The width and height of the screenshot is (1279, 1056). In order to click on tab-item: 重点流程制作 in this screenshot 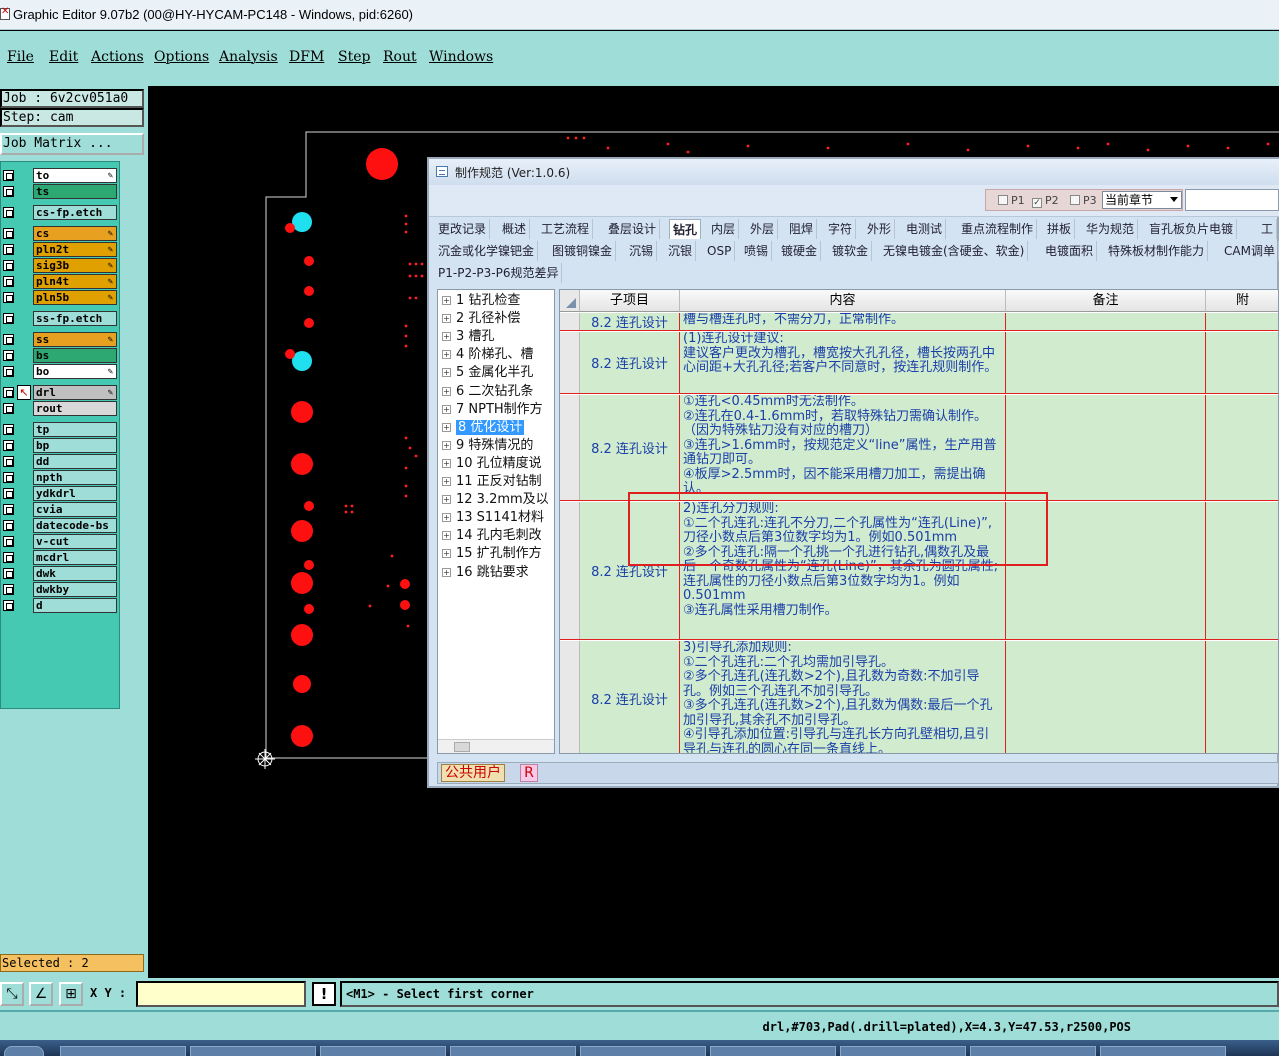, I will do `click(998, 229)`.